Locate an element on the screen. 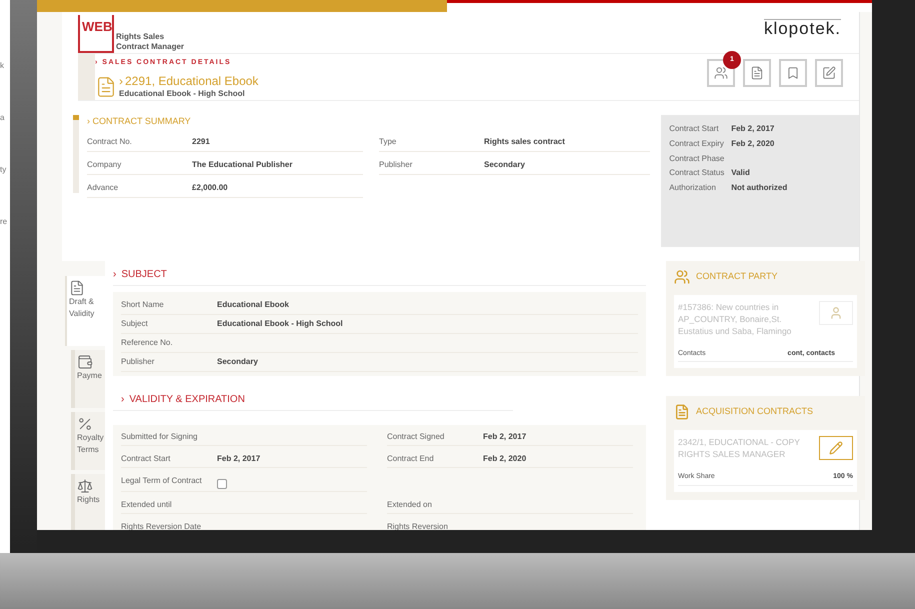 The height and width of the screenshot is (609, 915). wallet-icon is located at coordinates (85, 362).